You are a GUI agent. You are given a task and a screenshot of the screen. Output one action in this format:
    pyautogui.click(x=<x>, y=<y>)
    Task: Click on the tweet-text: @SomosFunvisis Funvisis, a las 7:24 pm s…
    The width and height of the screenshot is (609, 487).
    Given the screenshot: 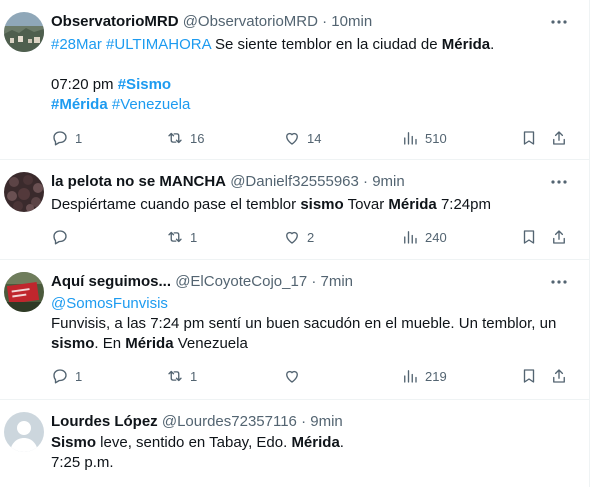 What is the action you would take?
    pyautogui.click(x=310, y=324)
    